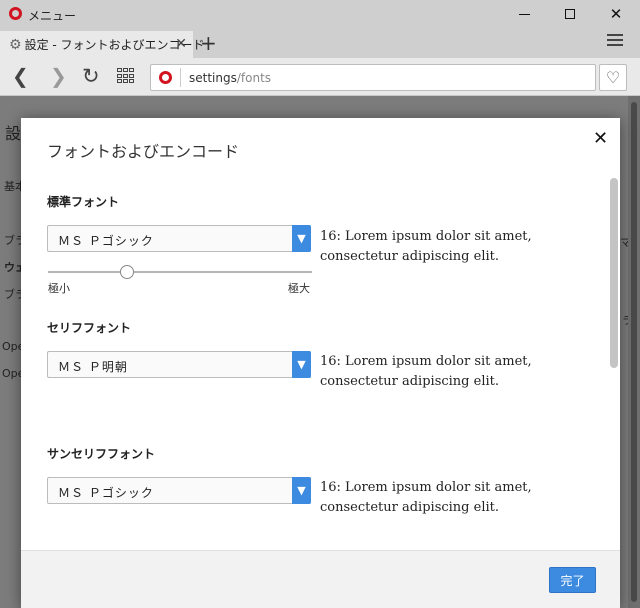 The image size is (640, 608). What do you see at coordinates (181, 44) in the screenshot?
I see `tab-close-icon: ✕` at bounding box center [181, 44].